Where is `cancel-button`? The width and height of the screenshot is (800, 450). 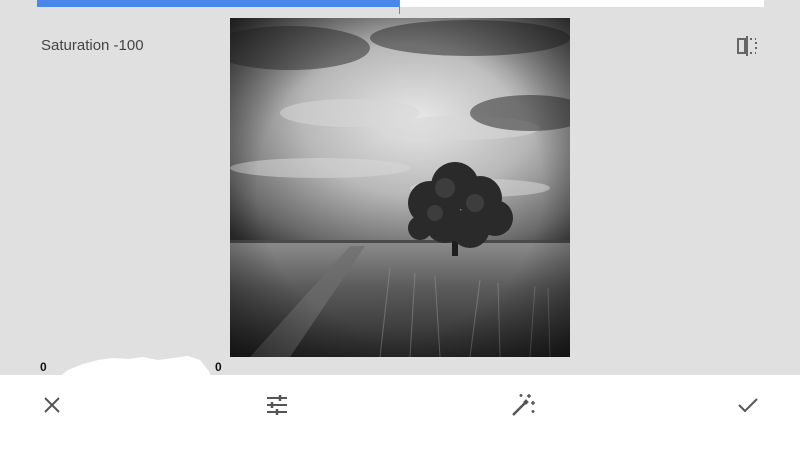
cancel-button is located at coordinates (52, 405).